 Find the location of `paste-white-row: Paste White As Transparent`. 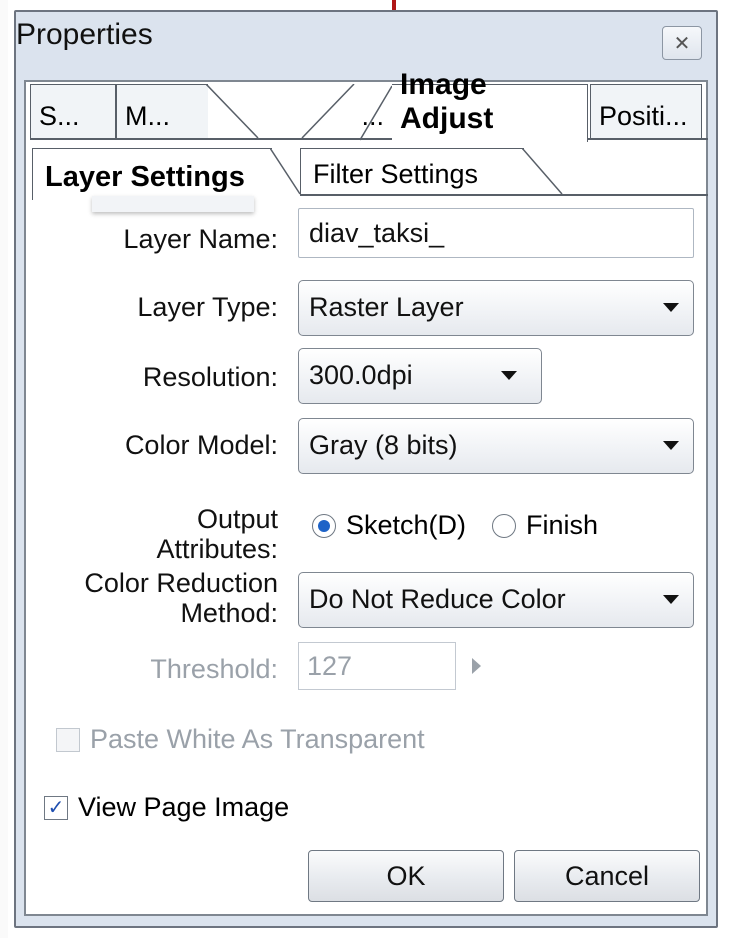

paste-white-row: Paste White As Transparent is located at coordinates (240, 739).